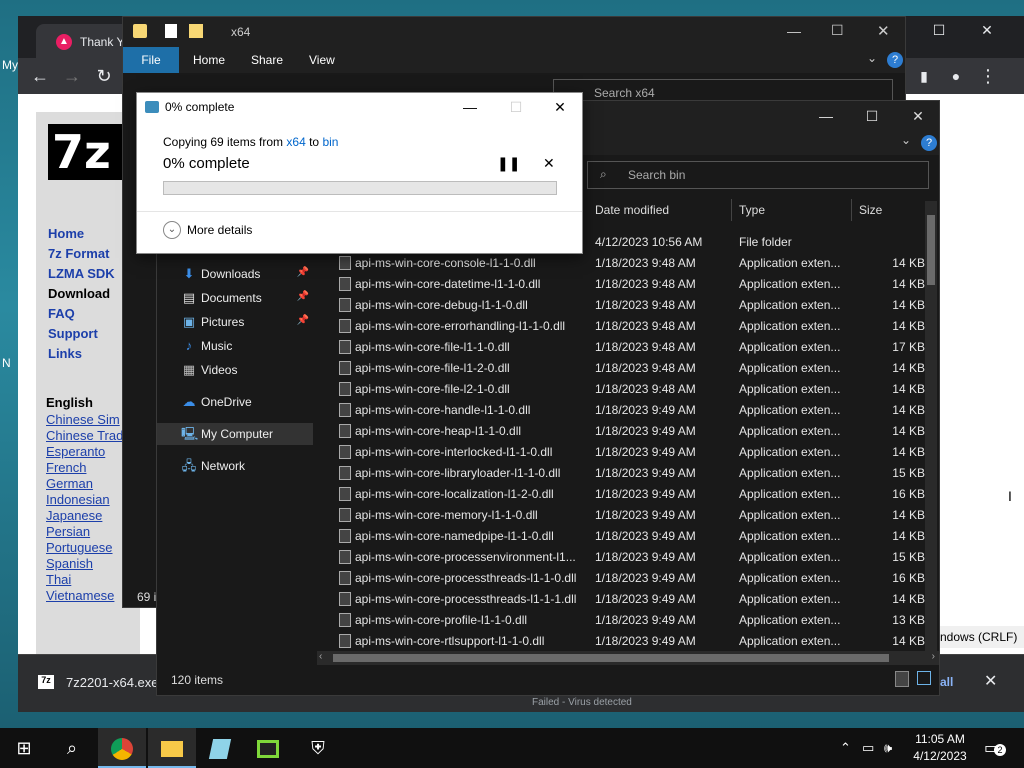 The image size is (1024, 768). What do you see at coordinates (933, 656) in the screenshot?
I see `scroll-right-icon: ›` at bounding box center [933, 656].